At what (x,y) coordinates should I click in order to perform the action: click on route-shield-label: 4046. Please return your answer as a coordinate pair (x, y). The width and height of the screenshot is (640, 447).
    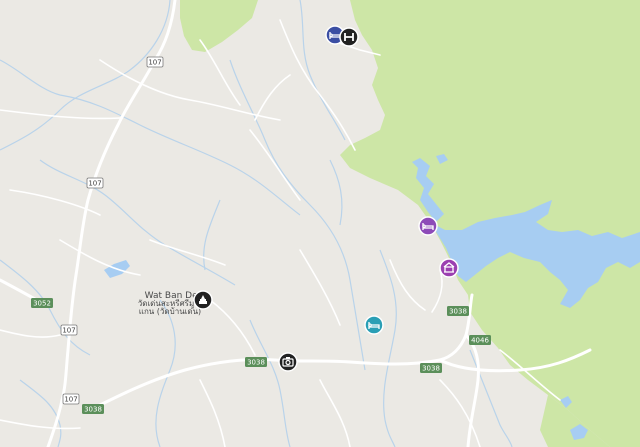
    Looking at the image, I should click on (480, 341).